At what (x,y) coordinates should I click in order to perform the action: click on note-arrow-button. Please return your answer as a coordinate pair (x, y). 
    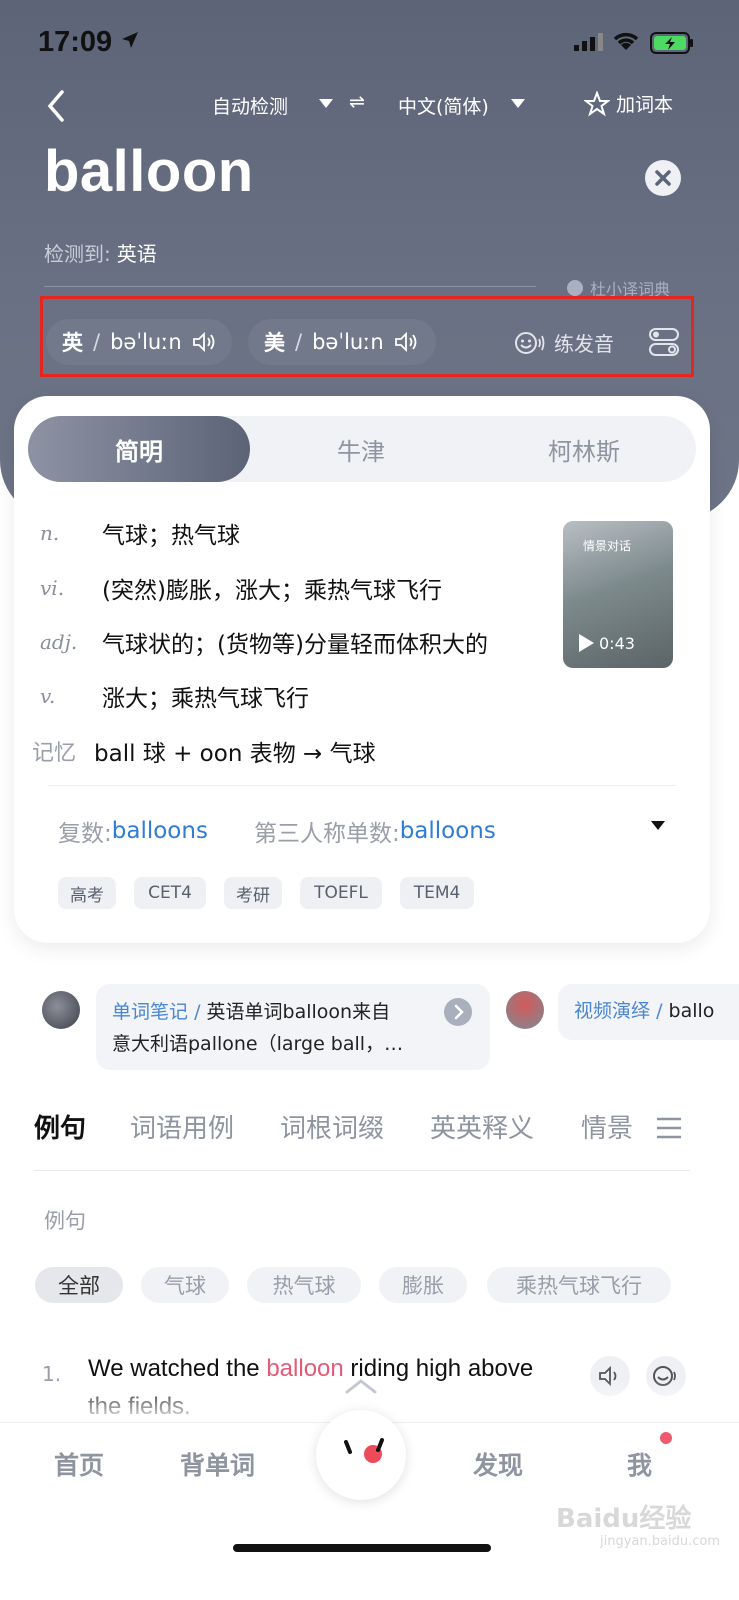
    Looking at the image, I should click on (458, 1012).